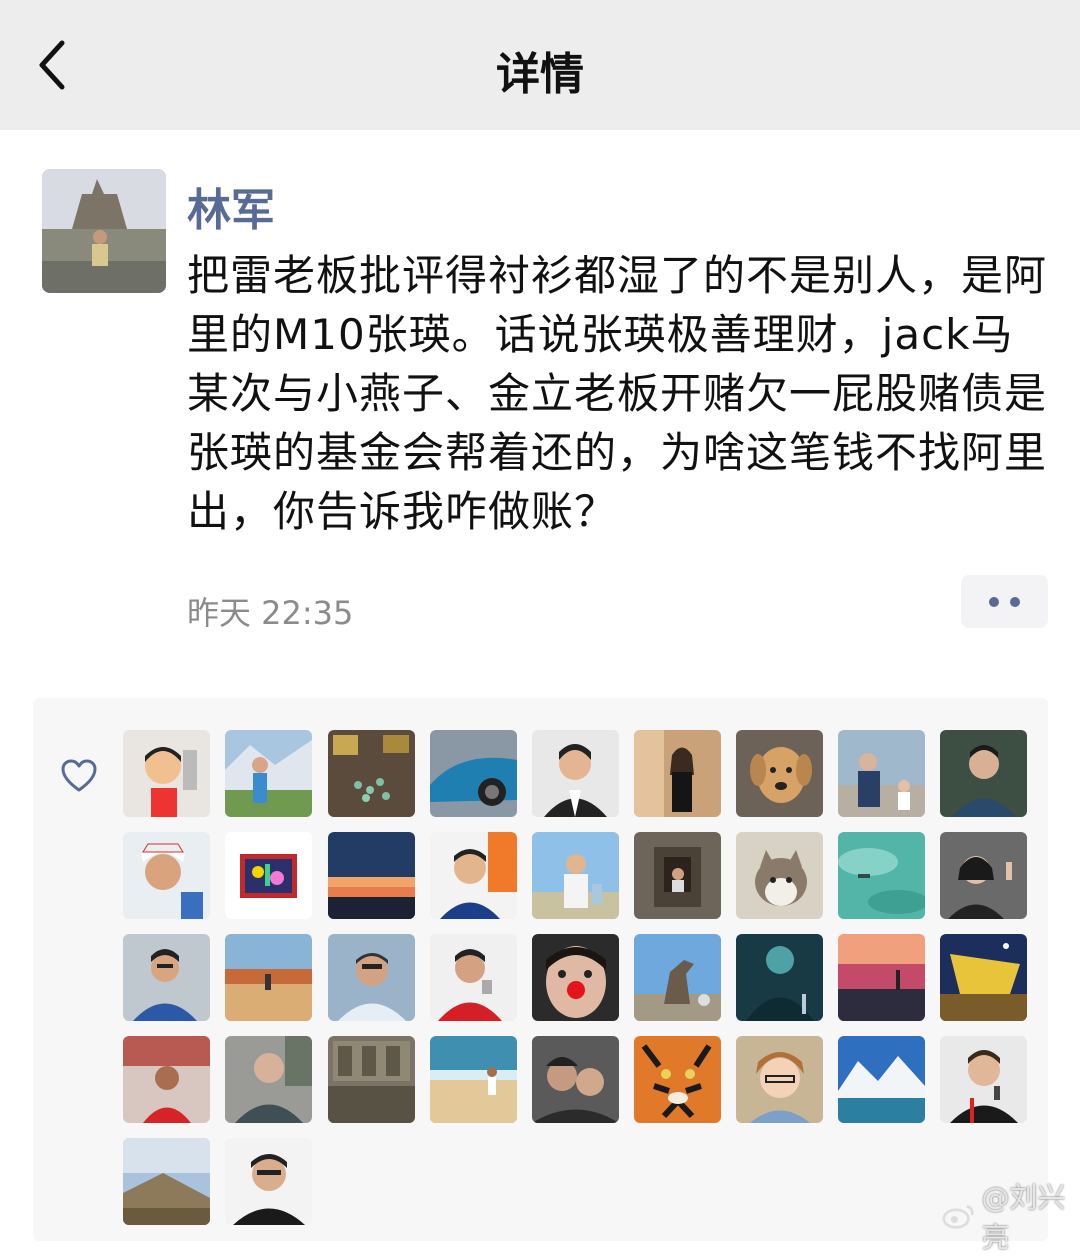 This screenshot has width=1080, height=1256. I want to click on watermark: @刘兴亮, so click(1011, 1217).